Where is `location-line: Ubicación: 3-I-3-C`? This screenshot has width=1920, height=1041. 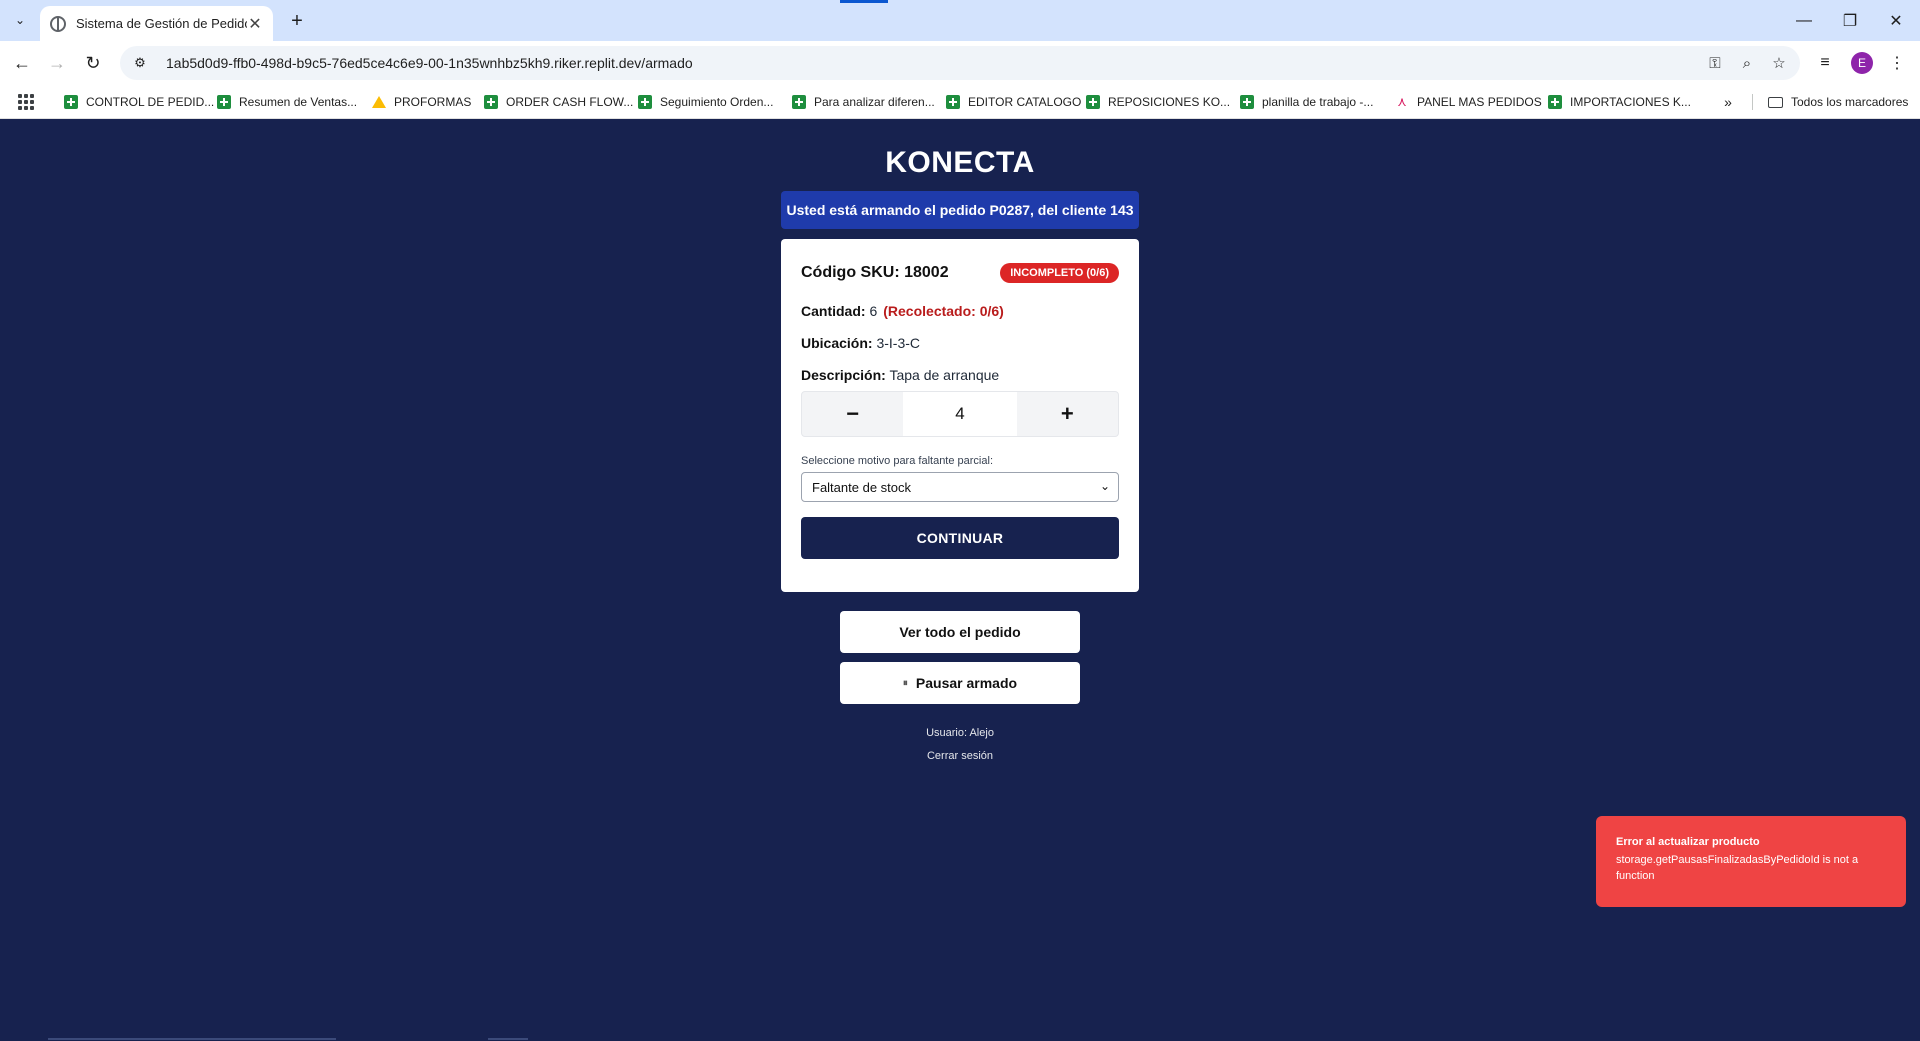 location-line: Ubicación: 3-I-3-C is located at coordinates (861, 343).